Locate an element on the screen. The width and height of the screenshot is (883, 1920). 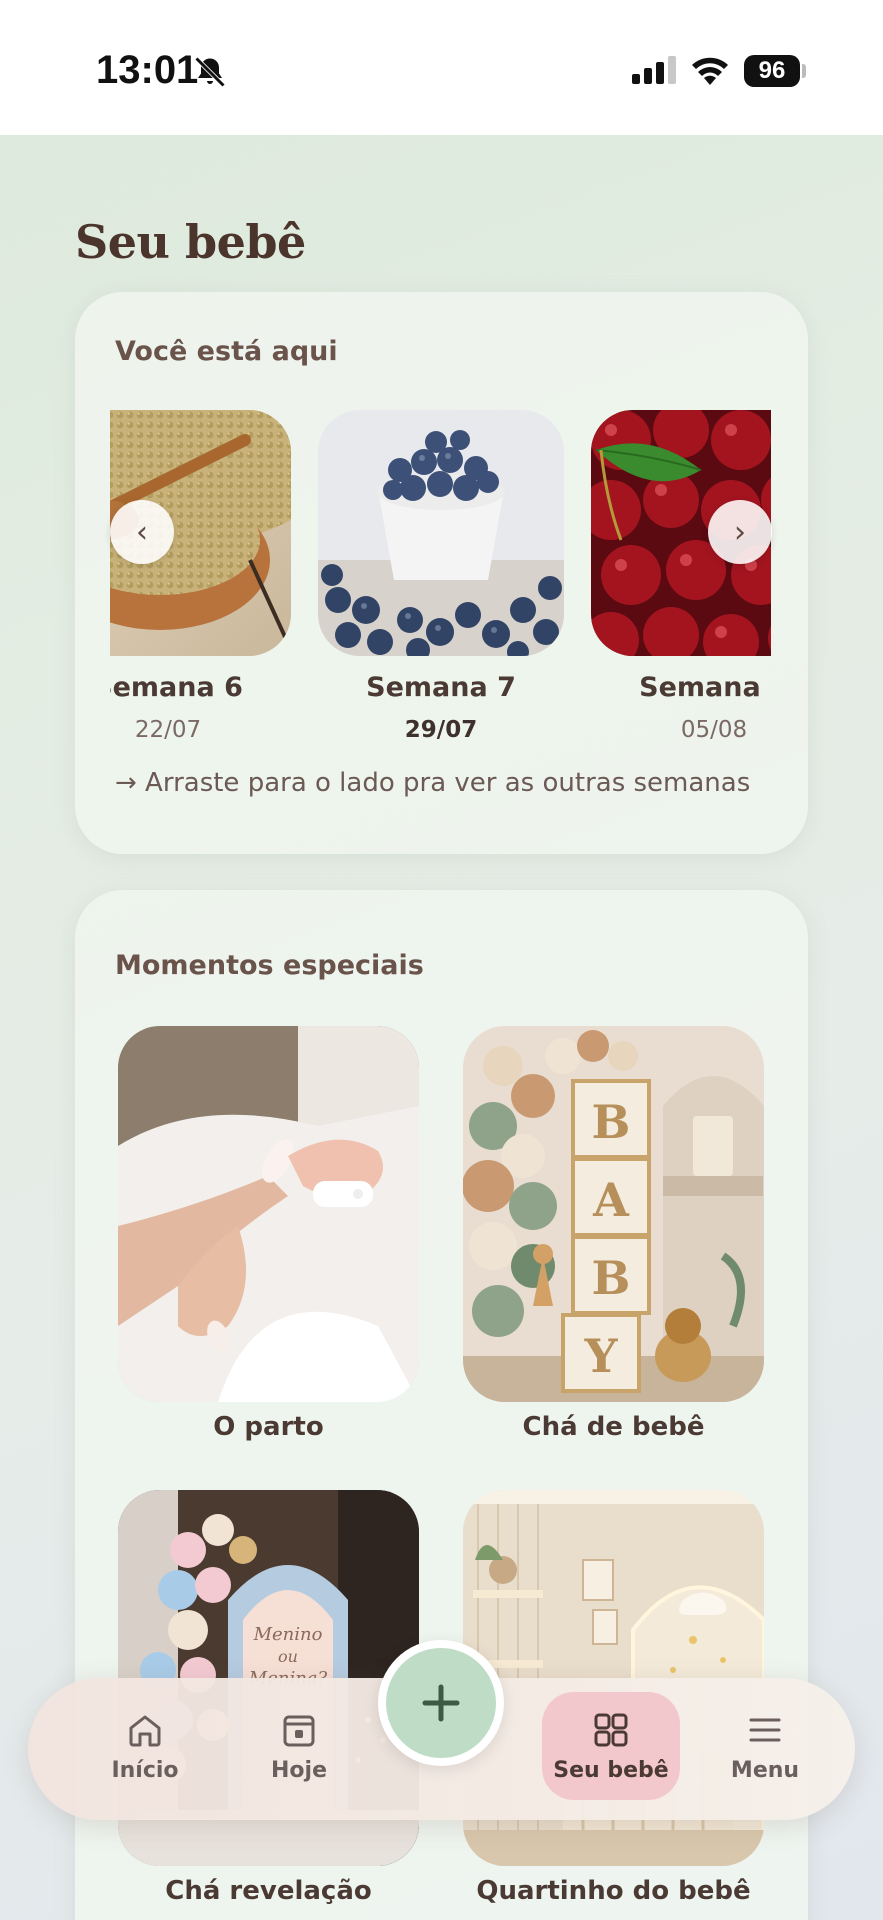
add-button is located at coordinates (441, 1703).